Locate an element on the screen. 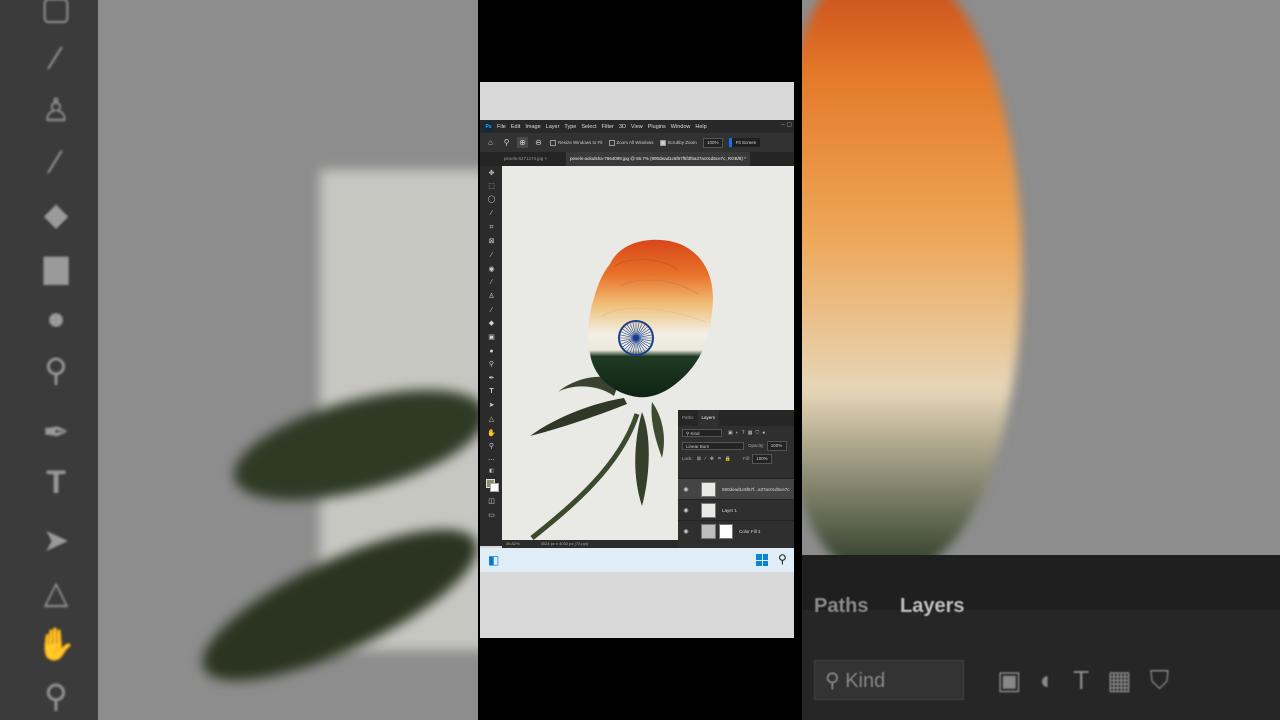  lasso-tool-icon: ◯ is located at coordinates (491, 199).